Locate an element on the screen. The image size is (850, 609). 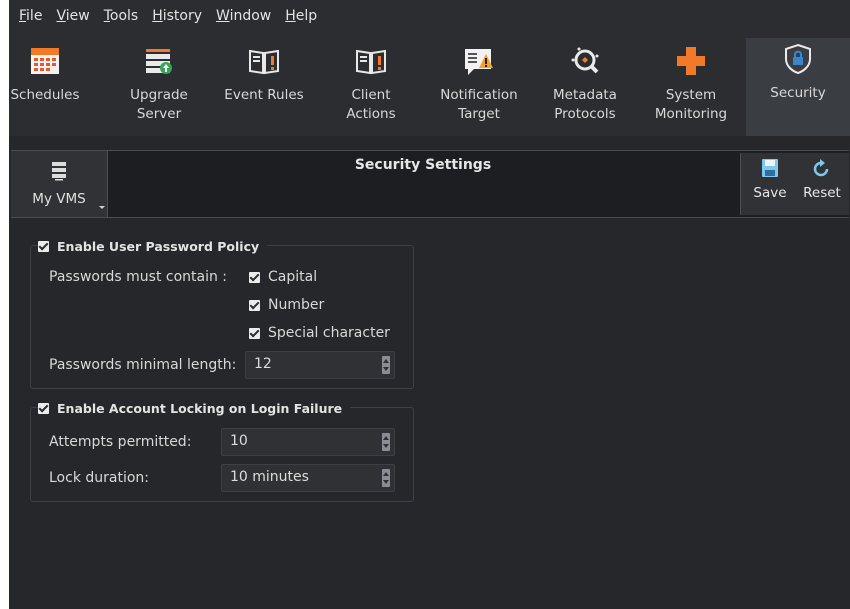
option-special: Special character is located at coordinates (319, 333).